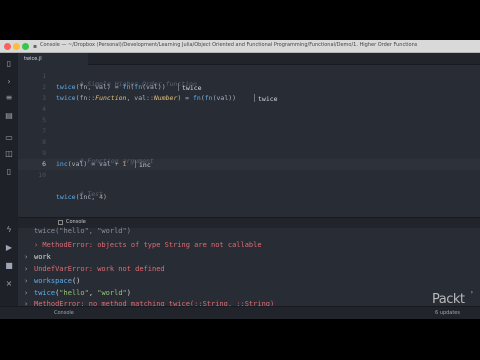 The height and width of the screenshot is (360, 480). I want to click on list-icon: ≡, so click(9, 98).